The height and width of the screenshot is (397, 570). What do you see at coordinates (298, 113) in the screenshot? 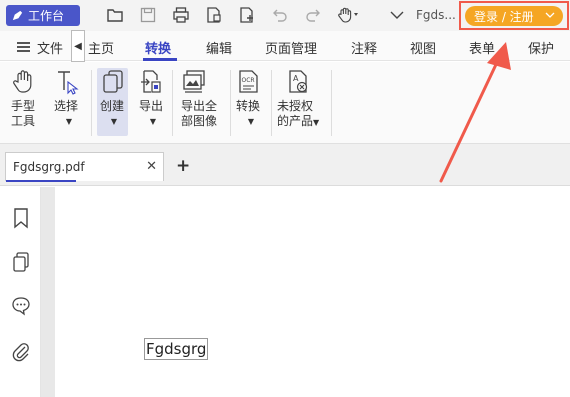
I see `unlicensed-products-label: 未授权 的产品▼` at bounding box center [298, 113].